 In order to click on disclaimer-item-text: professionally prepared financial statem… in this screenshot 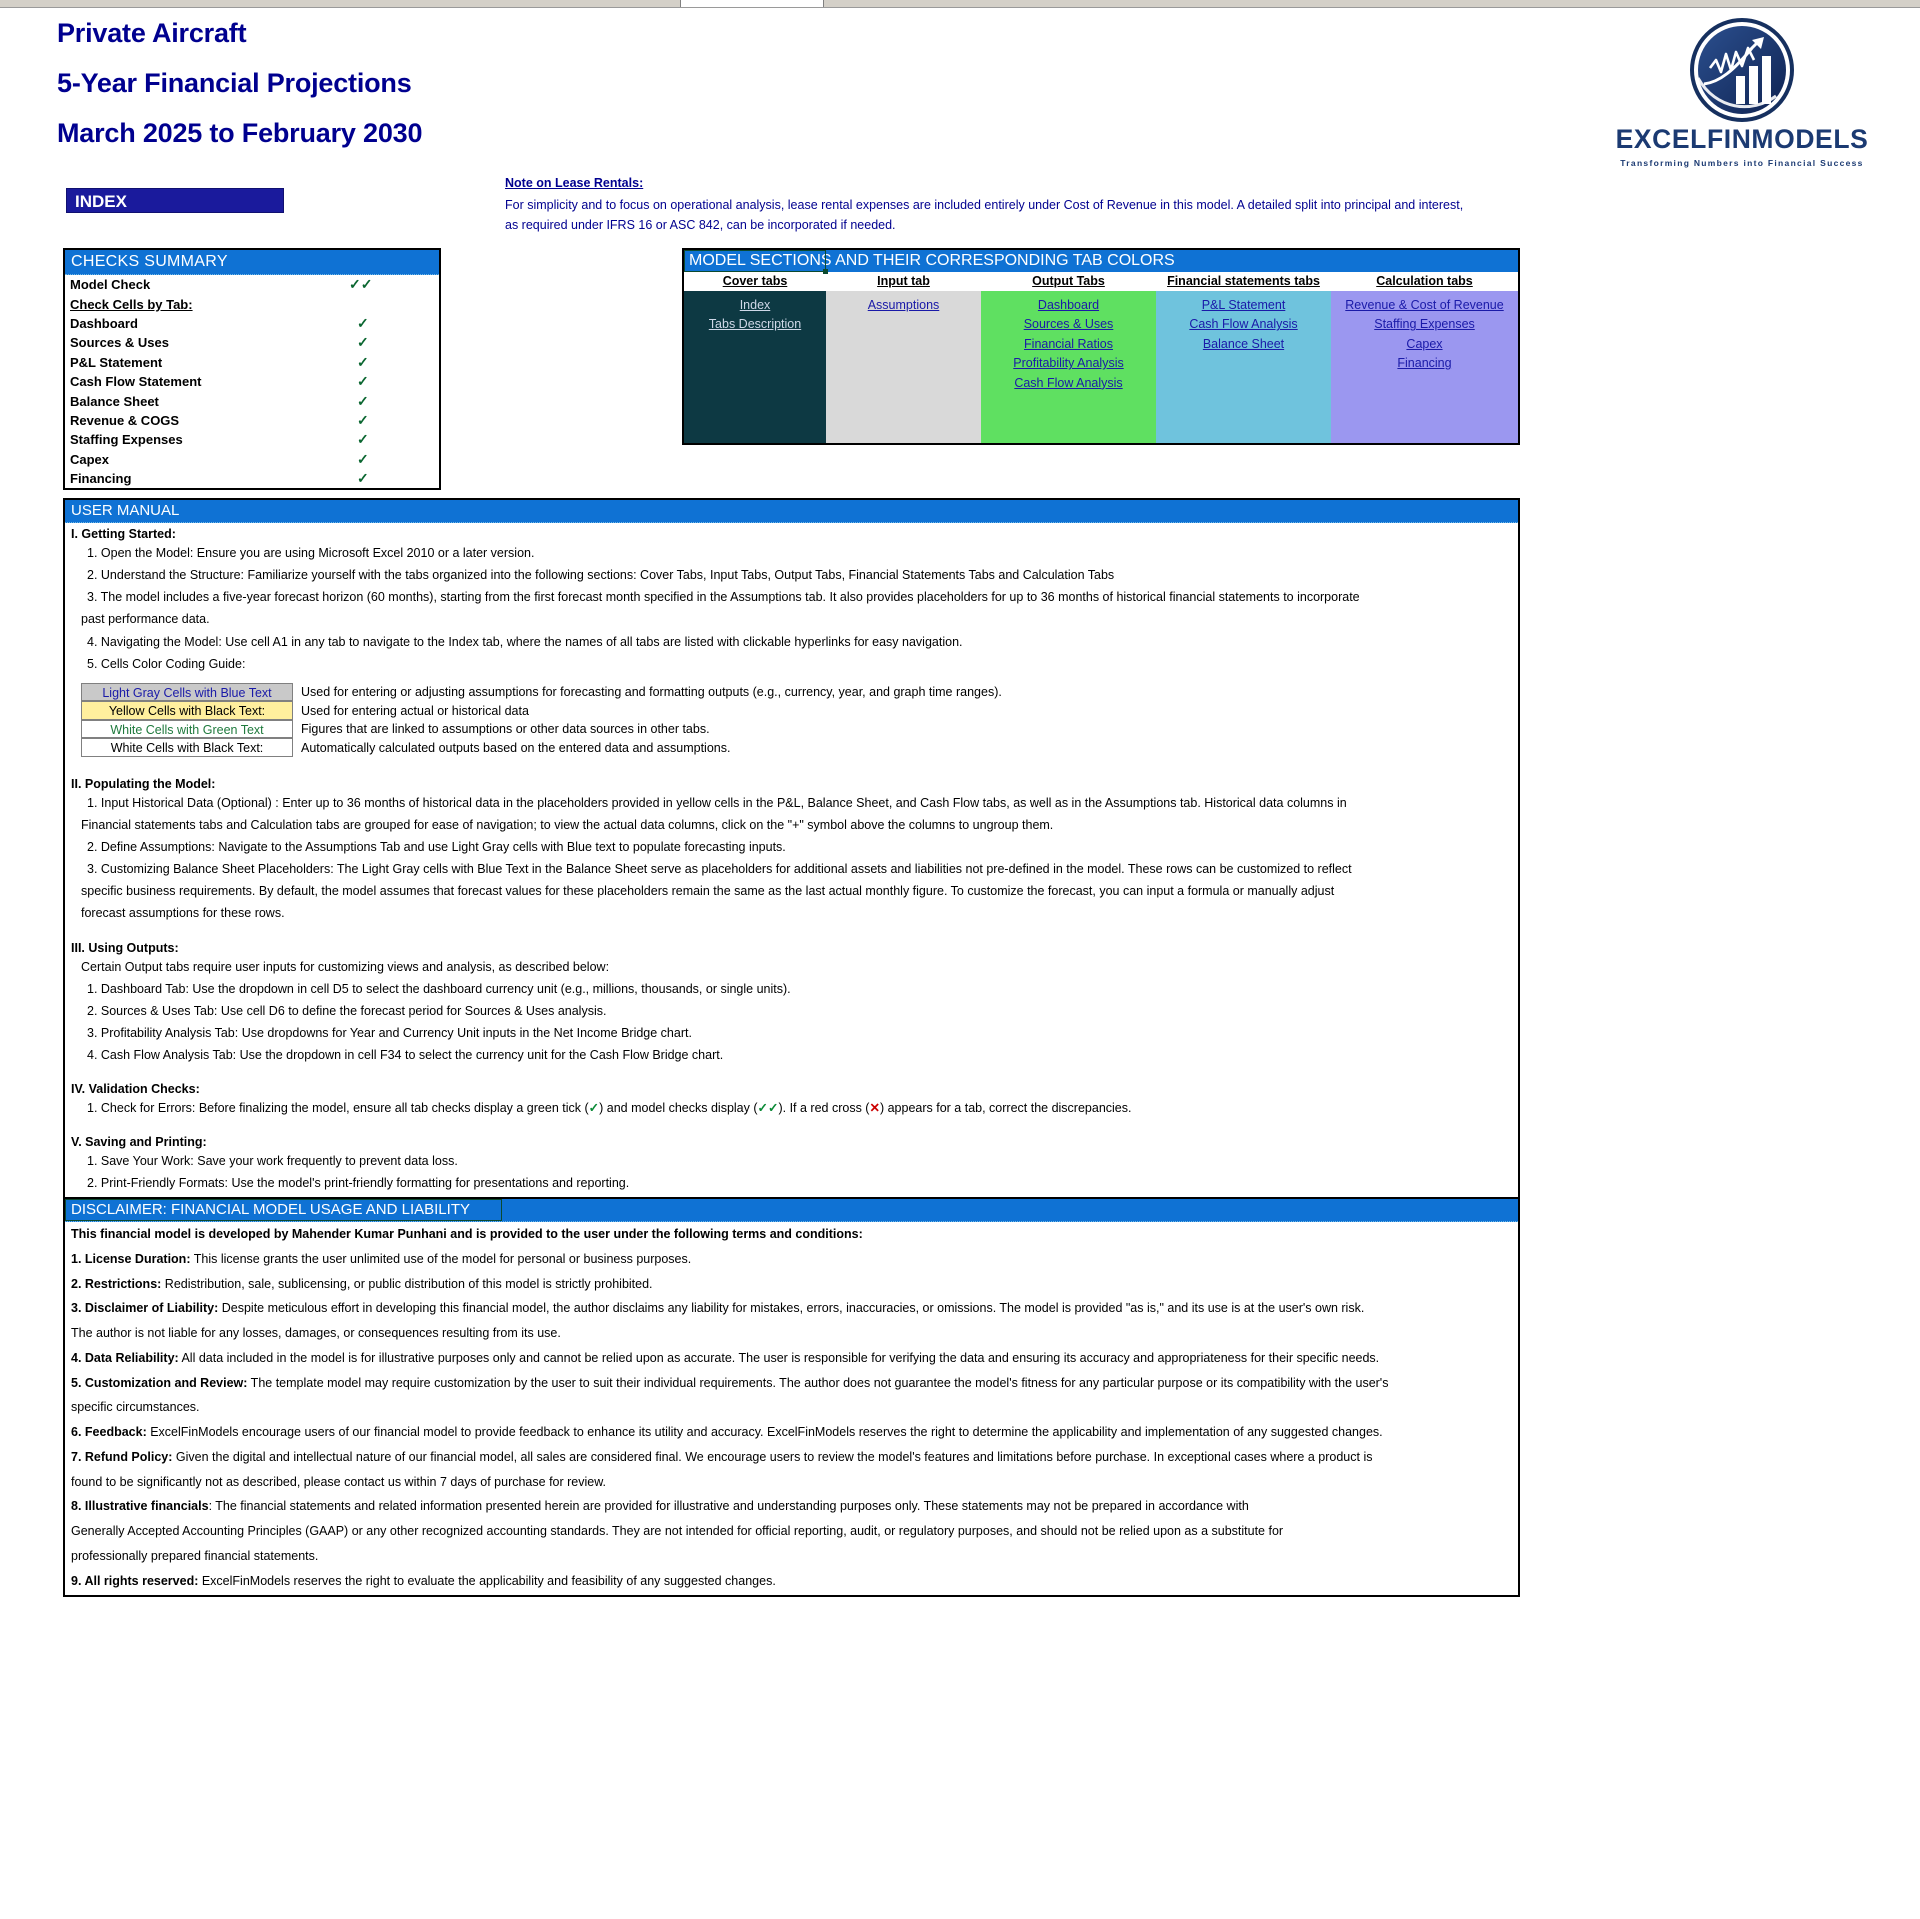, I will do `click(195, 1555)`.